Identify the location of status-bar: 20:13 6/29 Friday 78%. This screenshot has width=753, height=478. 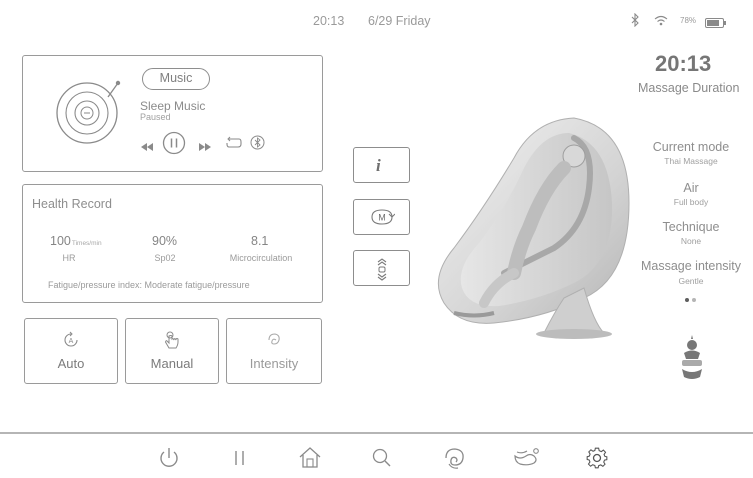
(376, 20).